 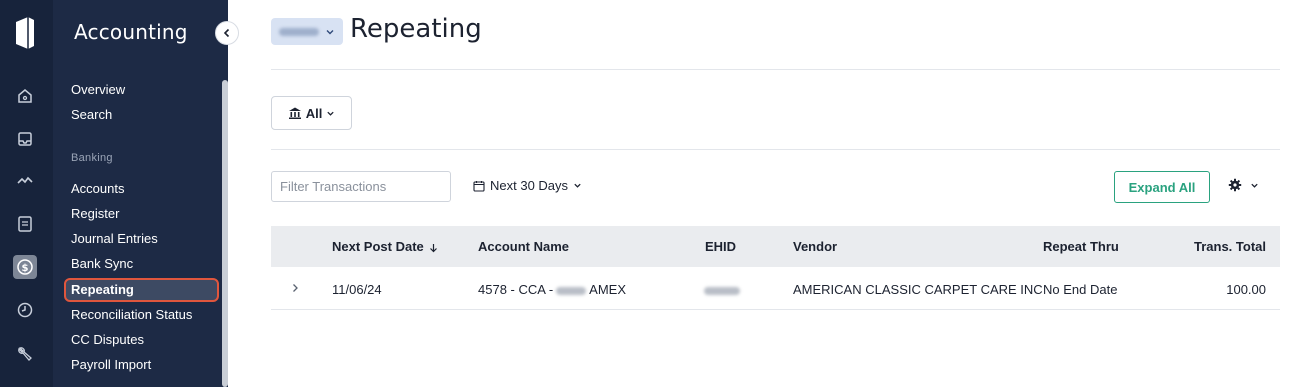 I want to click on cell-vendor: AMERICAN CLASSIC CARPET CARE INC, so click(x=918, y=289).